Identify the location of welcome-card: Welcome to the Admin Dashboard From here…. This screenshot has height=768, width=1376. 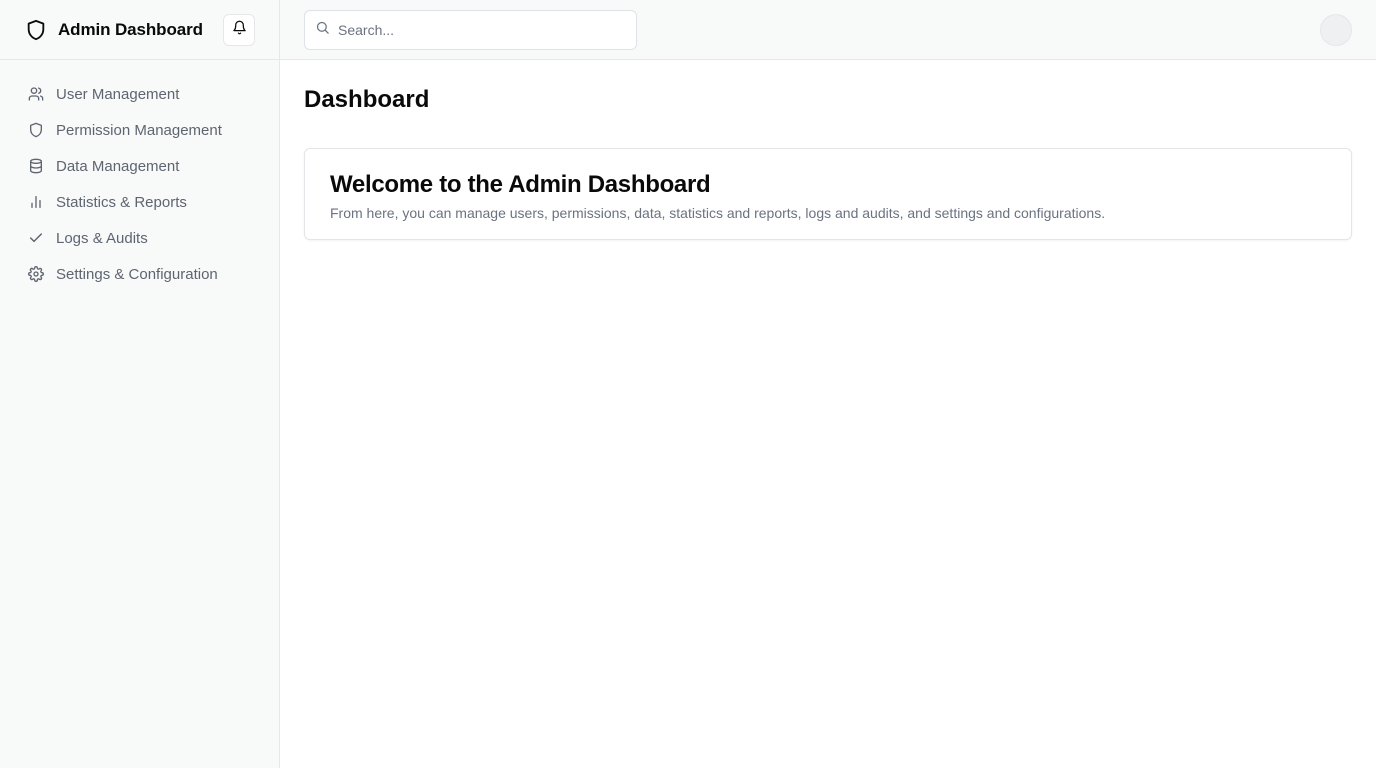
(828, 194).